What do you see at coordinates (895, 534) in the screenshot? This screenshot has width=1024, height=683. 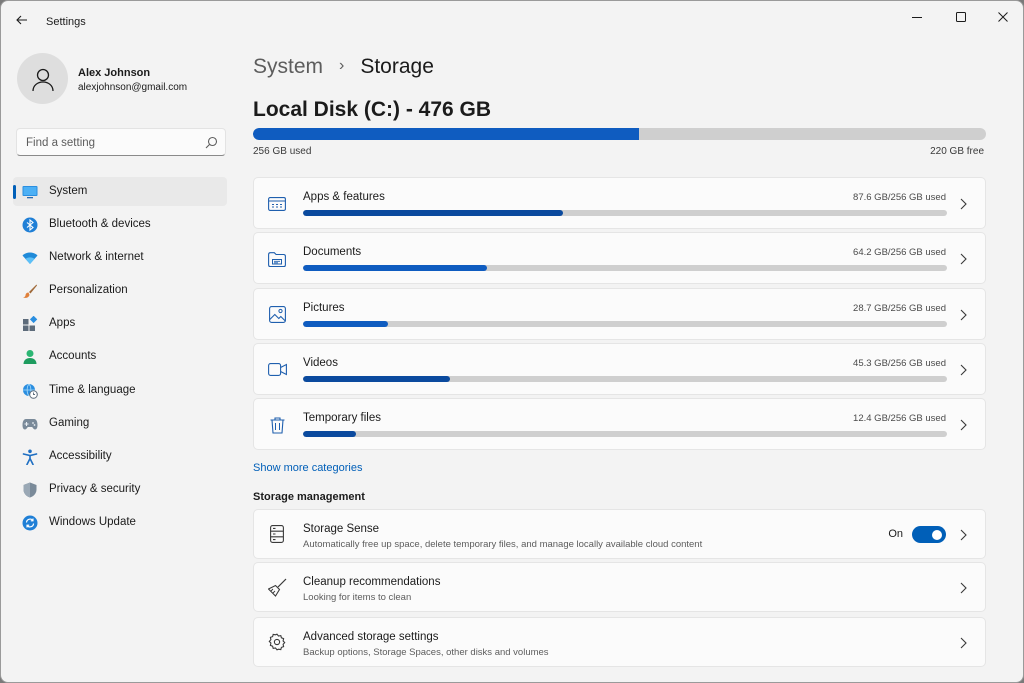 I see `toggle-state-label: On` at bounding box center [895, 534].